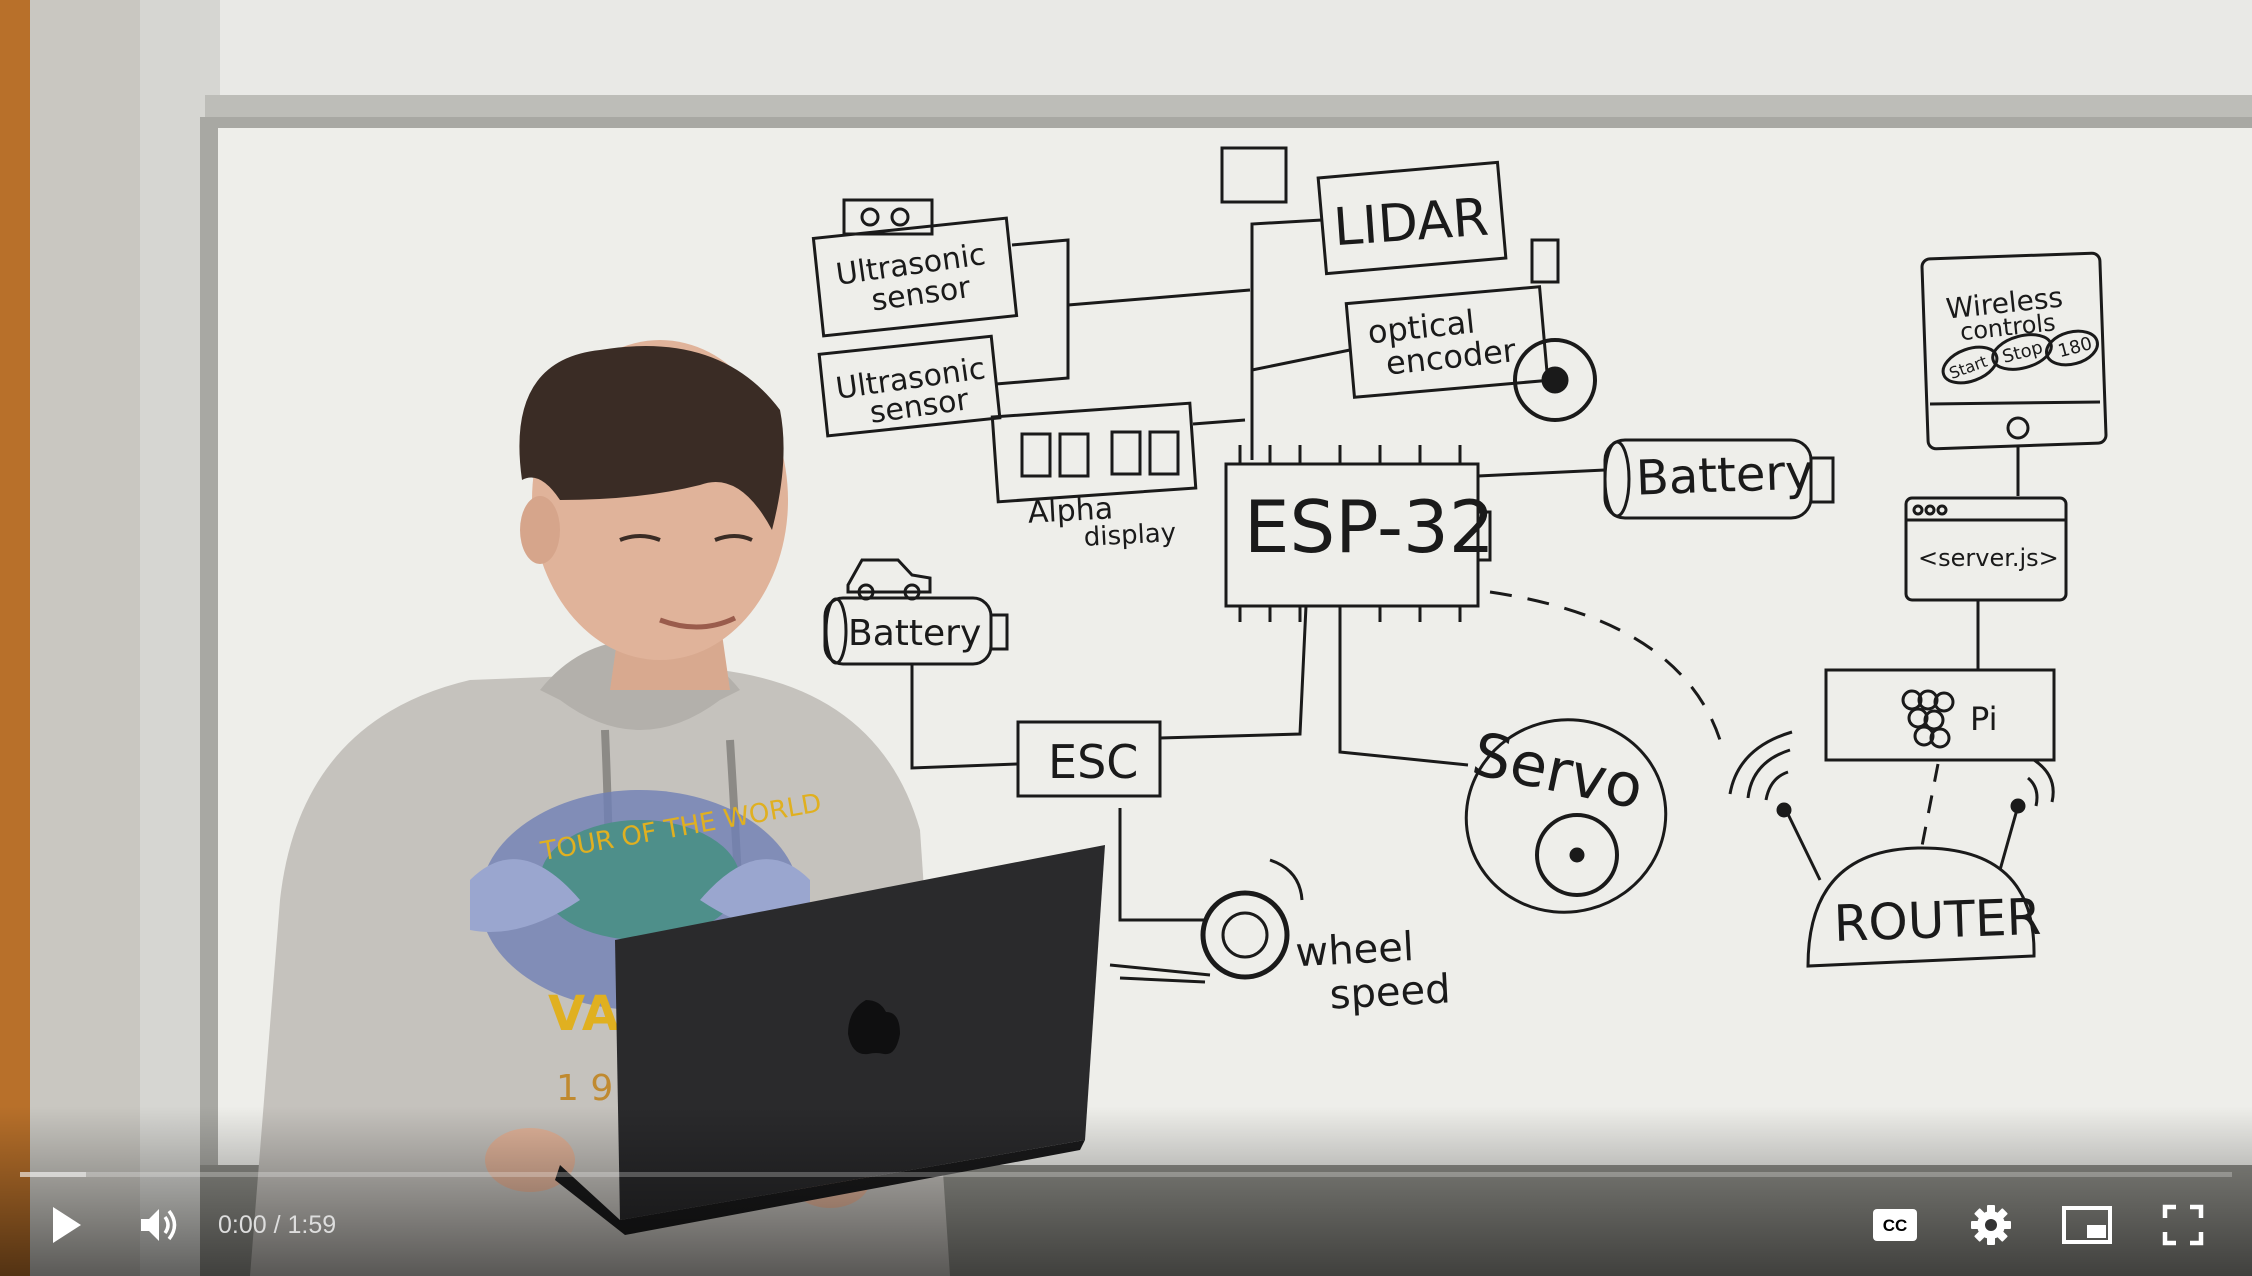 This screenshot has height=1276, width=2252. I want to click on progress-bar, so click(1126, 1174).